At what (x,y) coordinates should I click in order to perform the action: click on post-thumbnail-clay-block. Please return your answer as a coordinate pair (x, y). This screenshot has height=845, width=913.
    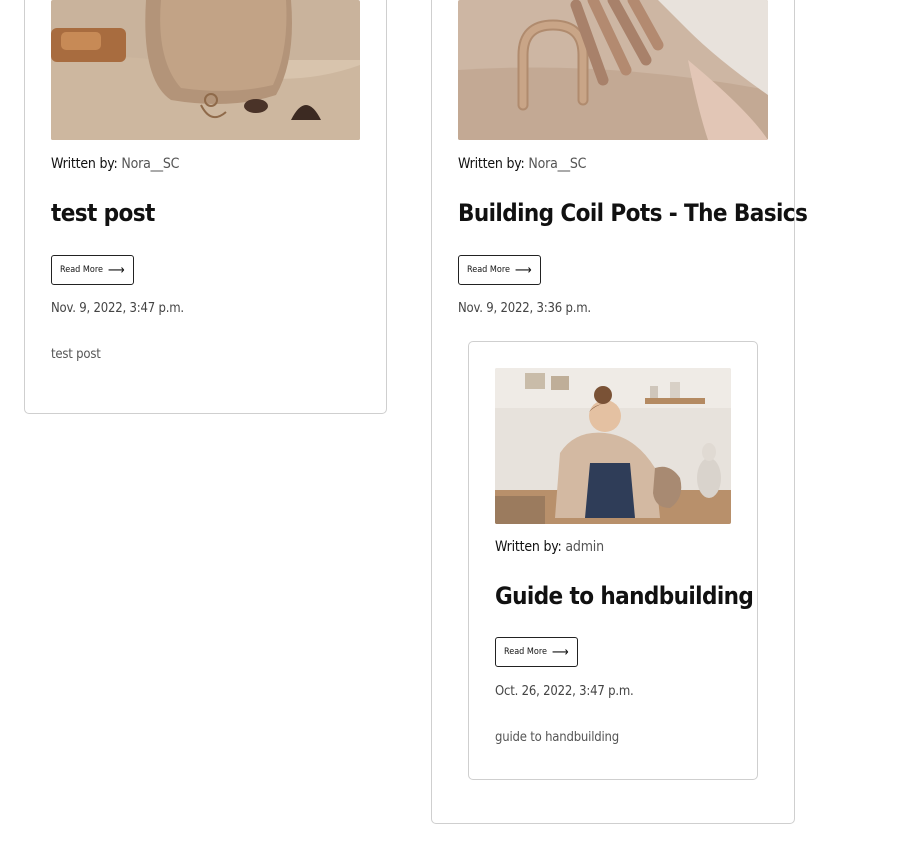
    Looking at the image, I should click on (205, 70).